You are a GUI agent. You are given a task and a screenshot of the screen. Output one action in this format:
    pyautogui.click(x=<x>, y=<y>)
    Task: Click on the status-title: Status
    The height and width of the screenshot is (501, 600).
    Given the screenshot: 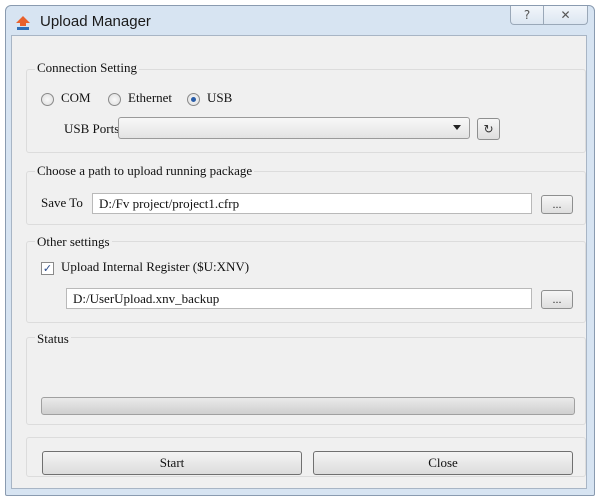 What is the action you would take?
    pyautogui.click(x=53, y=339)
    